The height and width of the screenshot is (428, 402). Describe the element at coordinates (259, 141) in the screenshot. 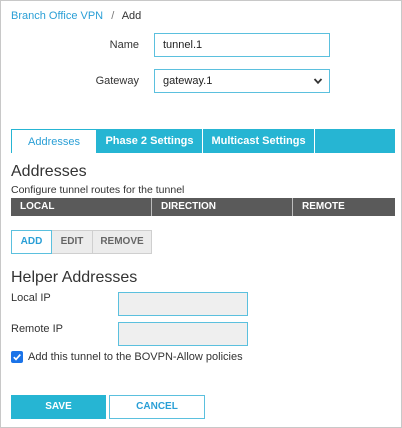

I see `tab-multicast-settings: Multicast Settings` at that location.